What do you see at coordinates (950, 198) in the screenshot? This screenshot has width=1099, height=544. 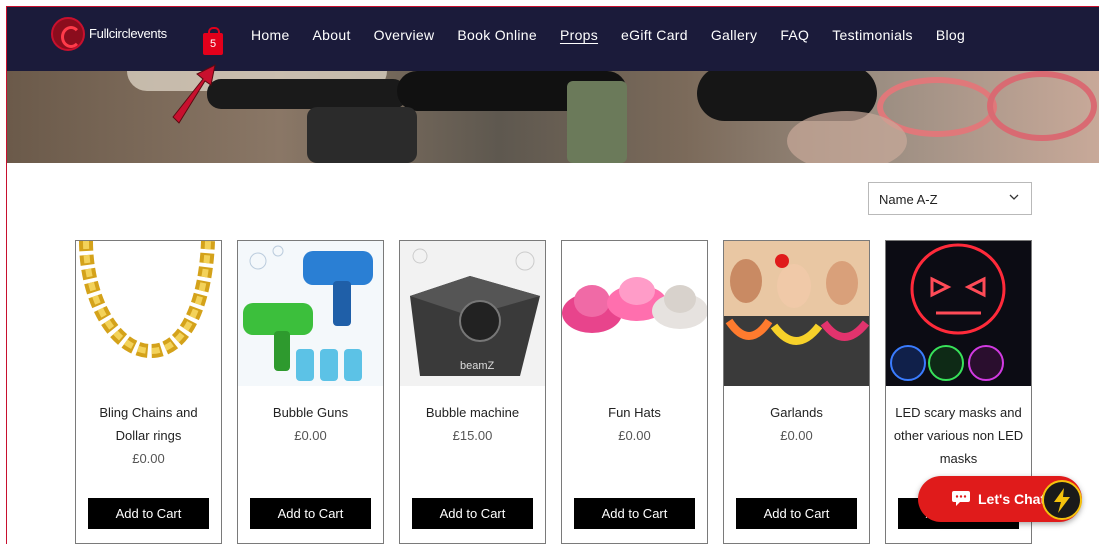 I see `sort-dropdown: Name A-Z` at bounding box center [950, 198].